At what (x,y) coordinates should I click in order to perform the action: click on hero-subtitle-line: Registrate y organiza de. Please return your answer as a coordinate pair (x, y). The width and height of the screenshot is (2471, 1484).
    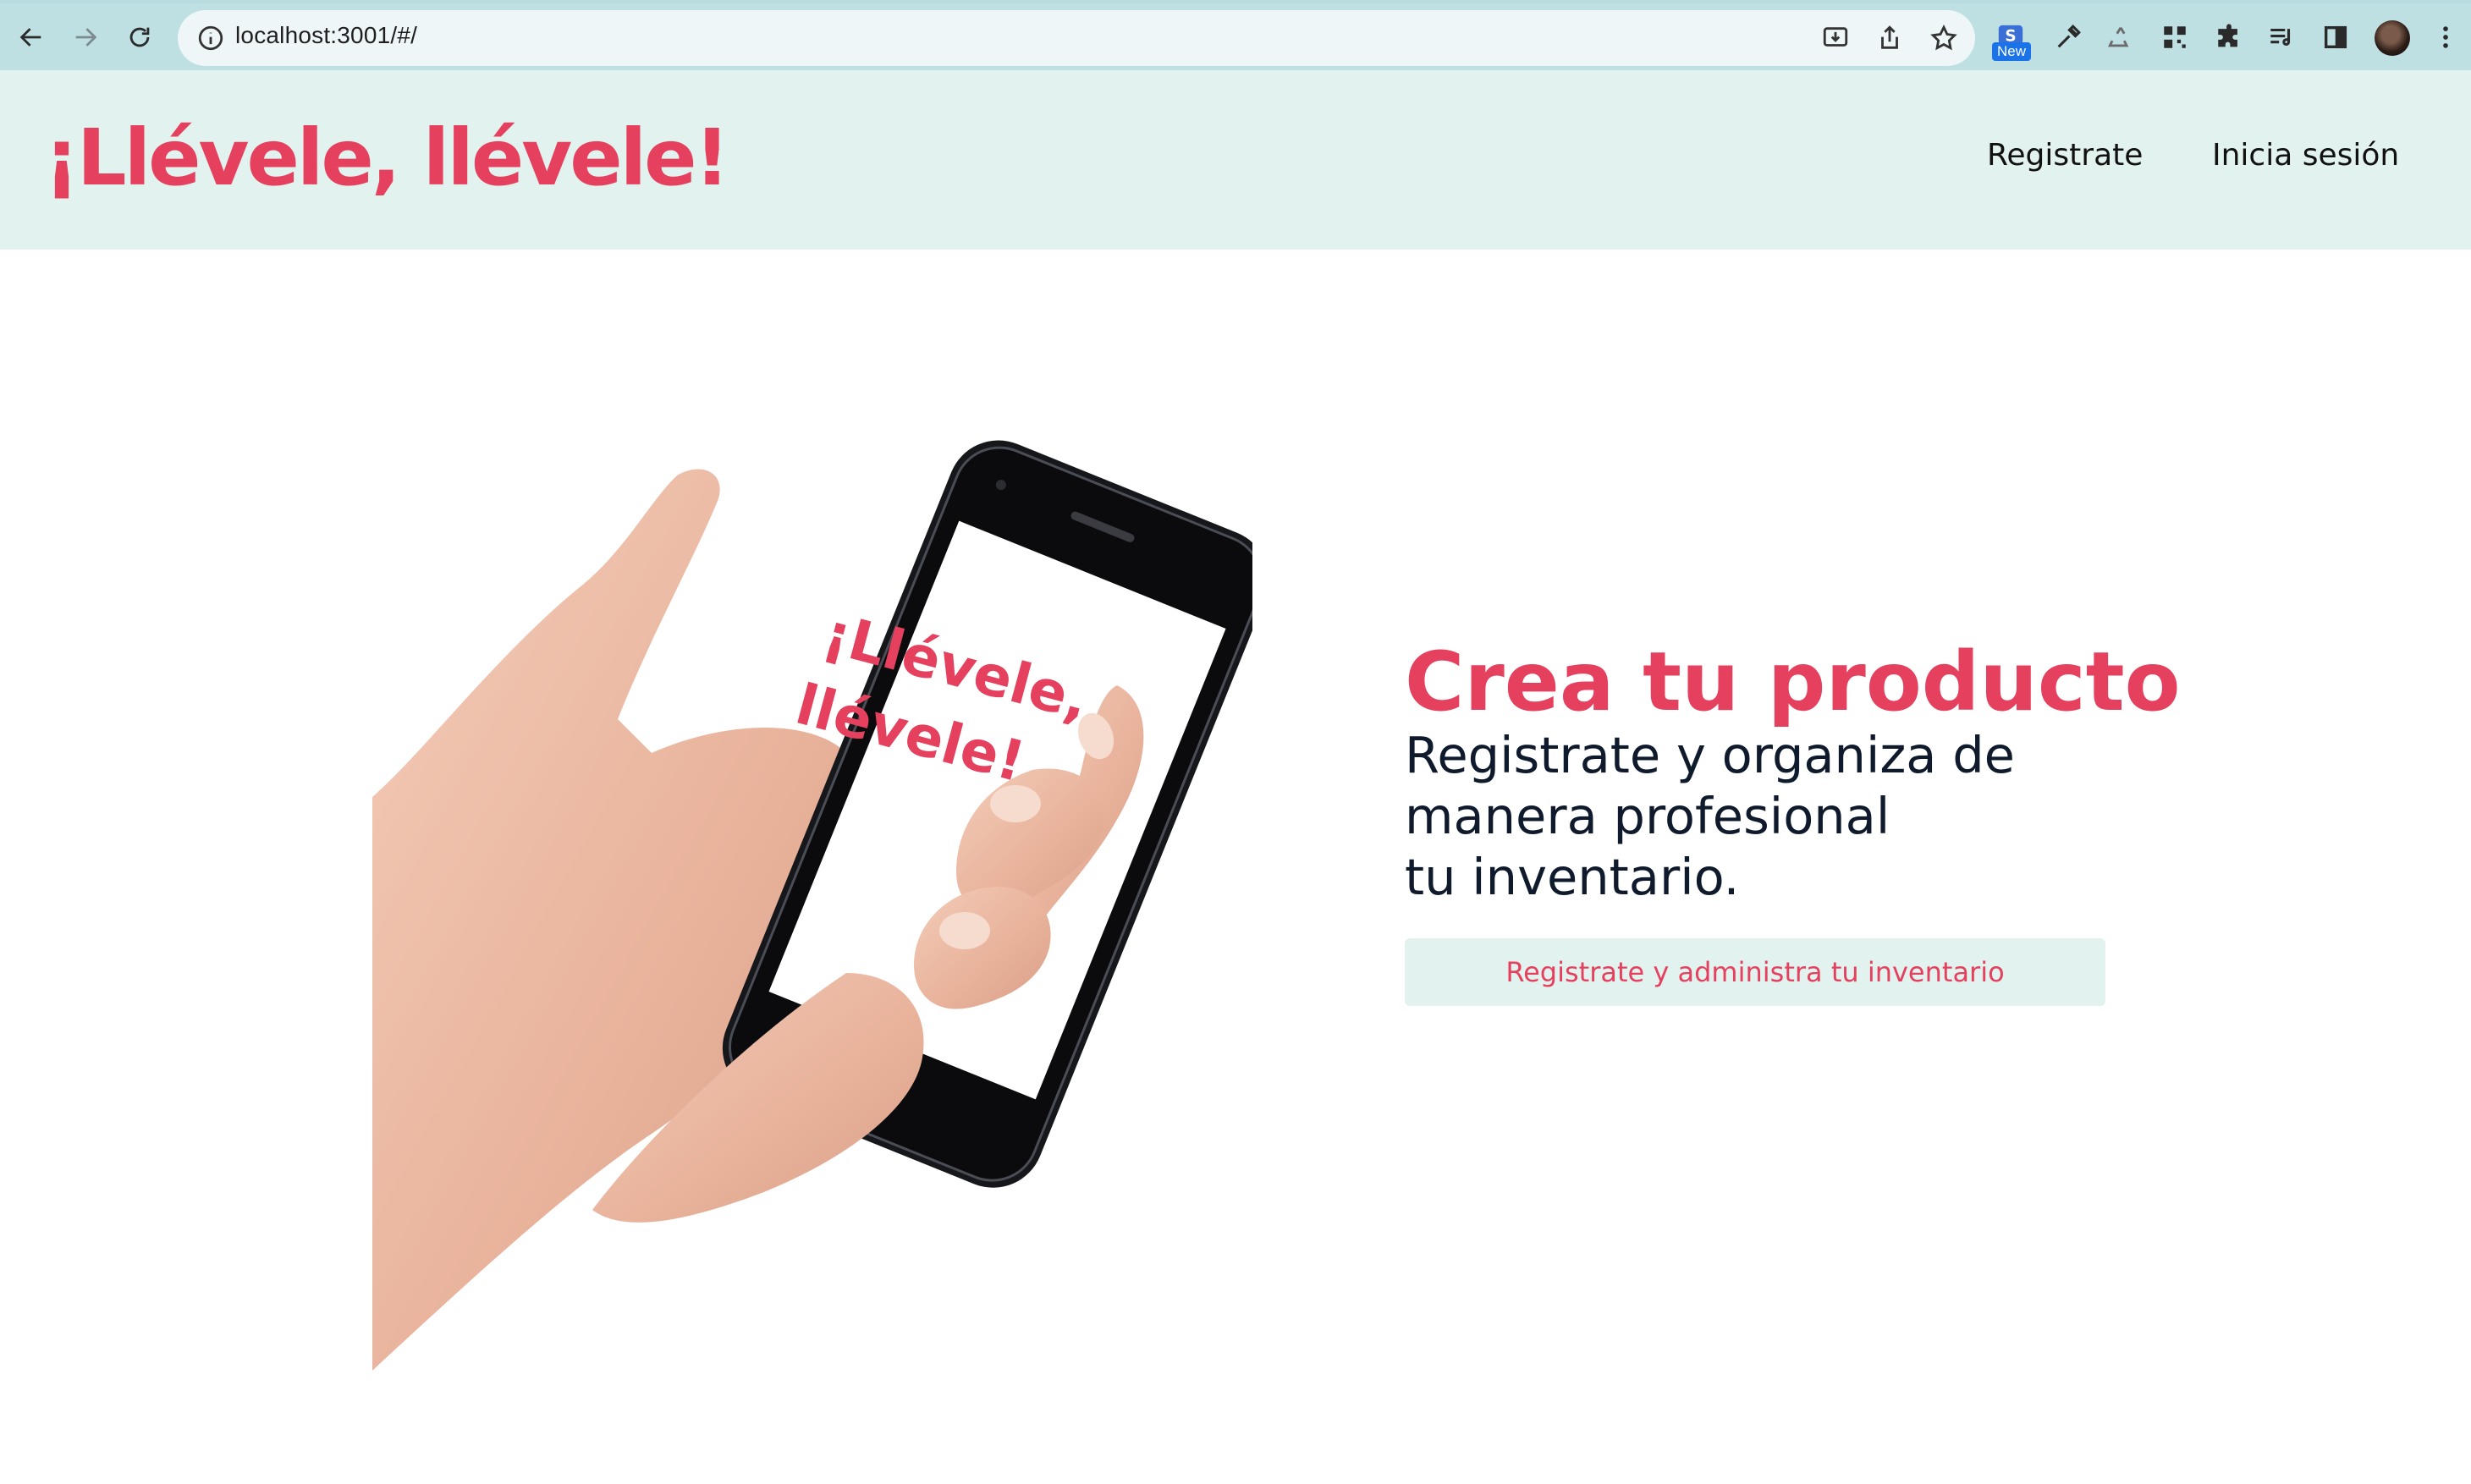
    Looking at the image, I should click on (1710, 754).